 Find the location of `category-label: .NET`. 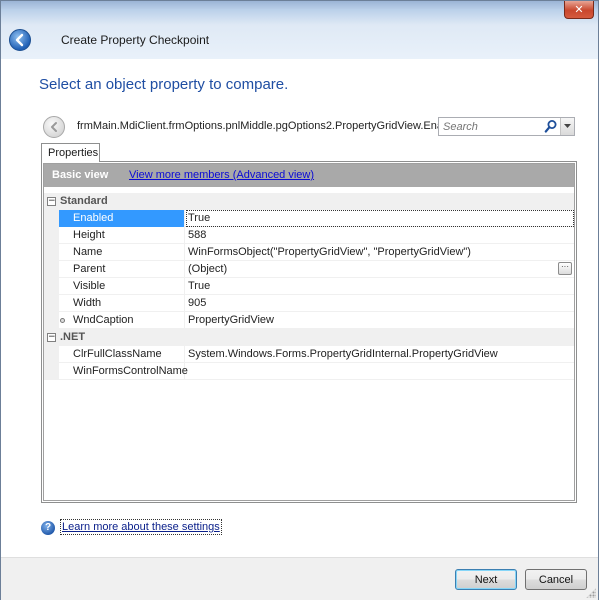

category-label: .NET is located at coordinates (73, 337).